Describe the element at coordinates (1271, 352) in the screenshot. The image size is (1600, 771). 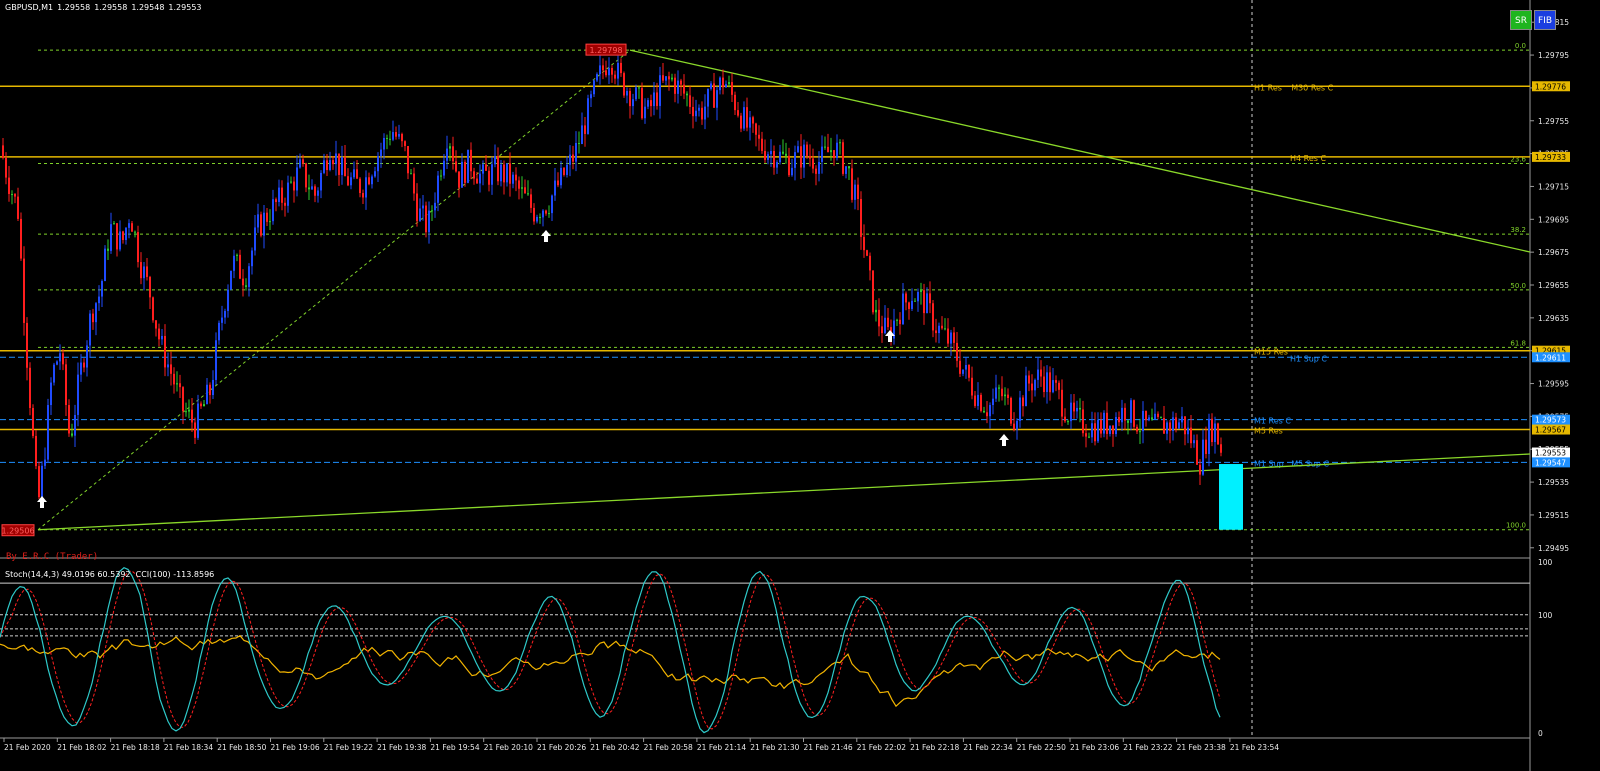
I see `sr-line-label: M15 Res` at that location.